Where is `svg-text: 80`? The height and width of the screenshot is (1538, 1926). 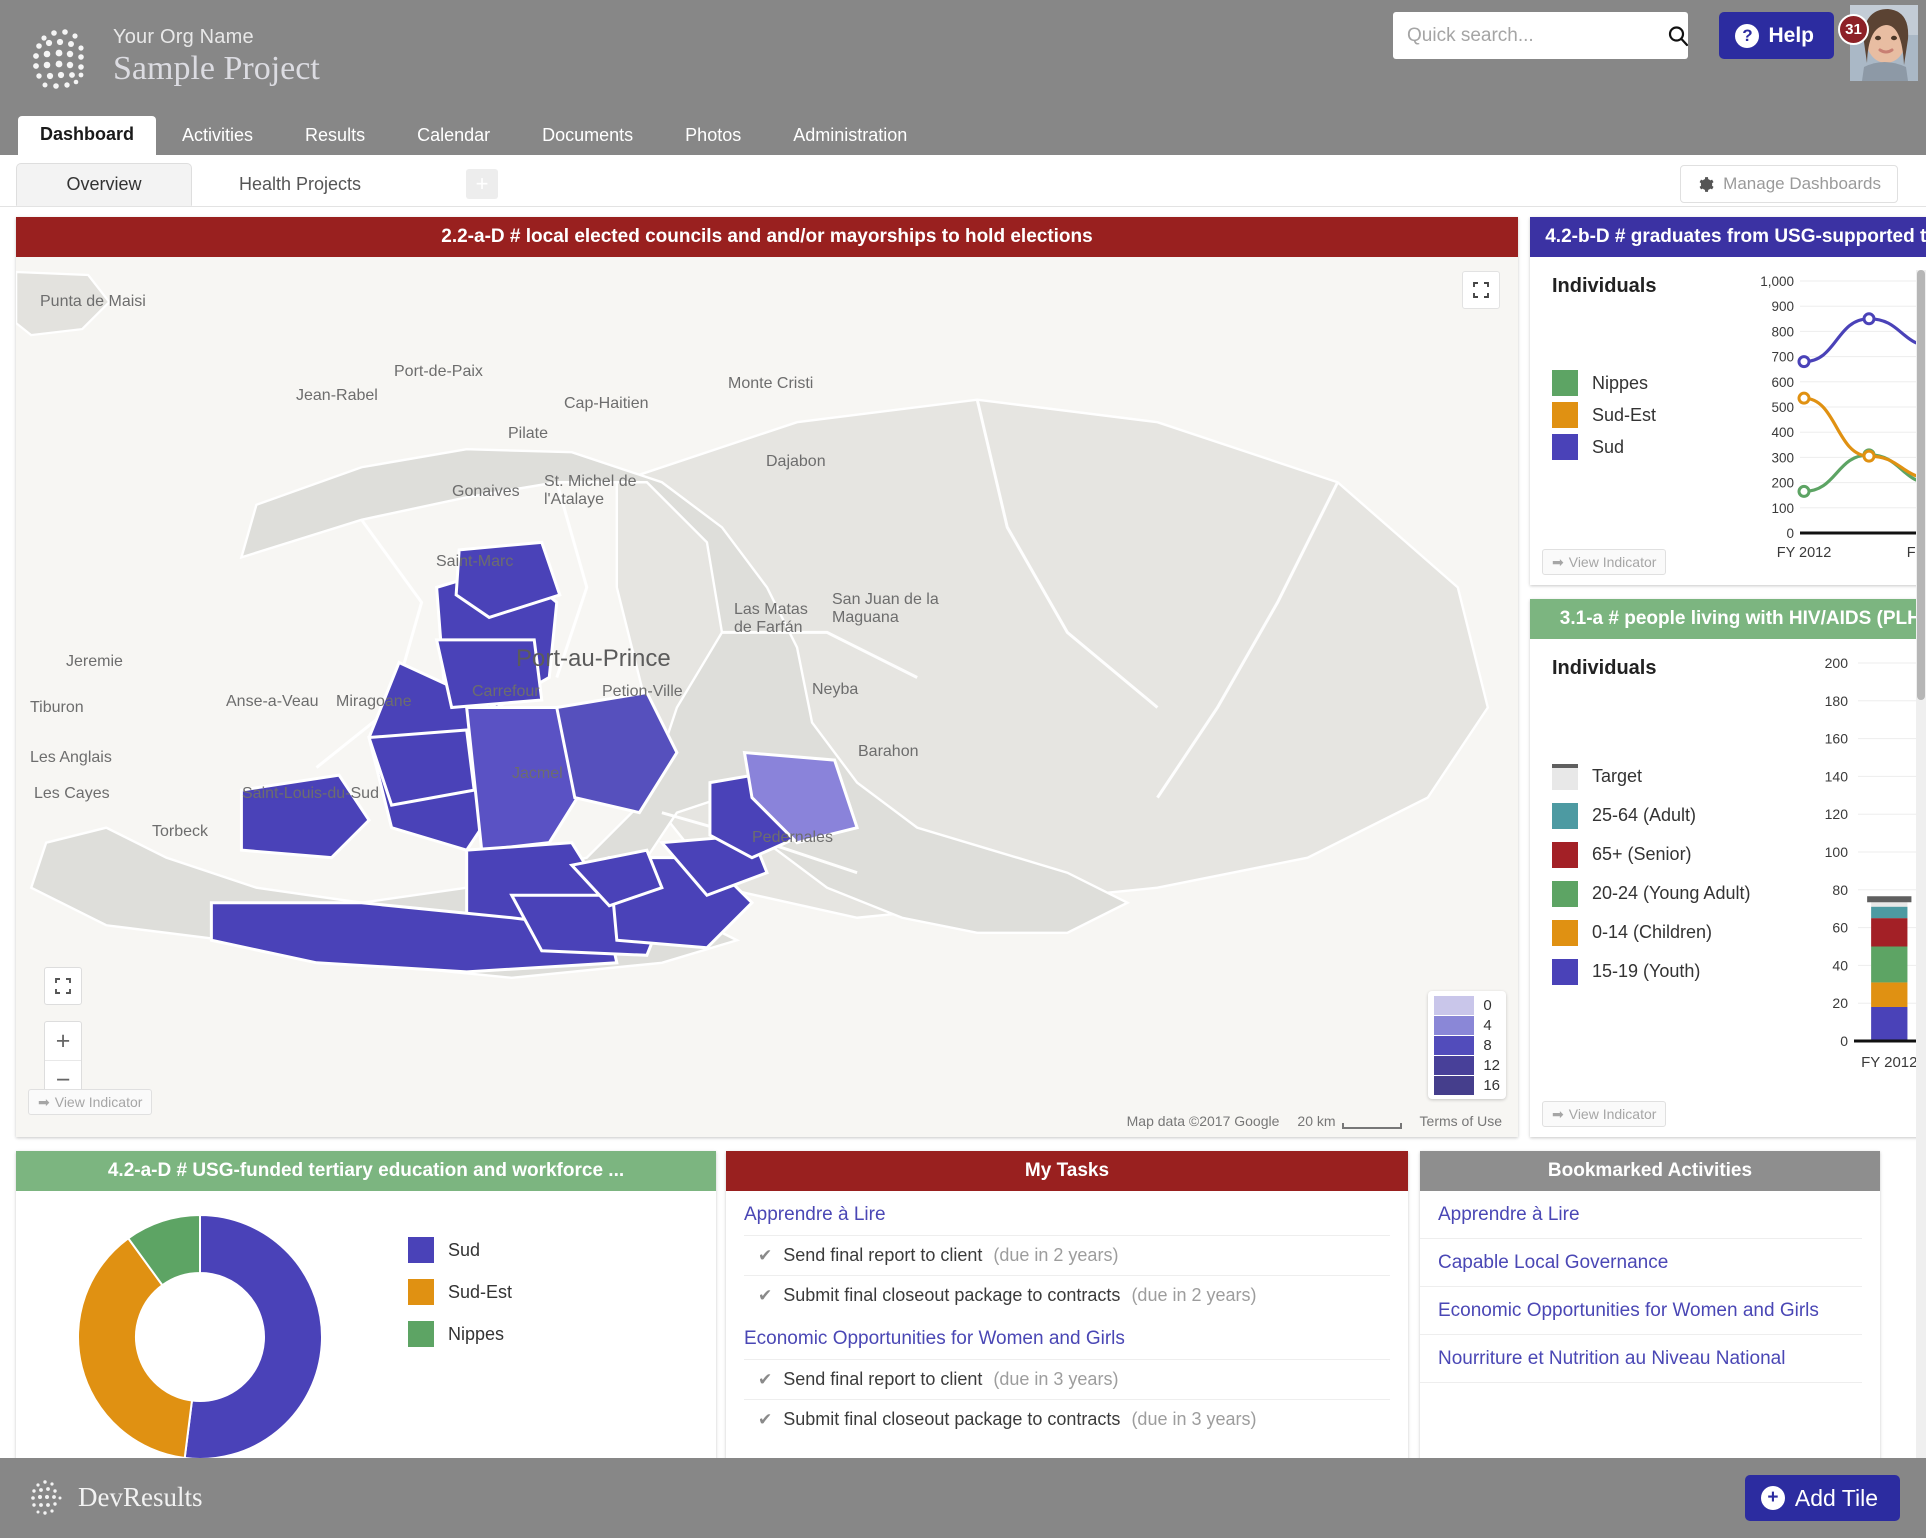
svg-text: 80 is located at coordinates (1840, 890).